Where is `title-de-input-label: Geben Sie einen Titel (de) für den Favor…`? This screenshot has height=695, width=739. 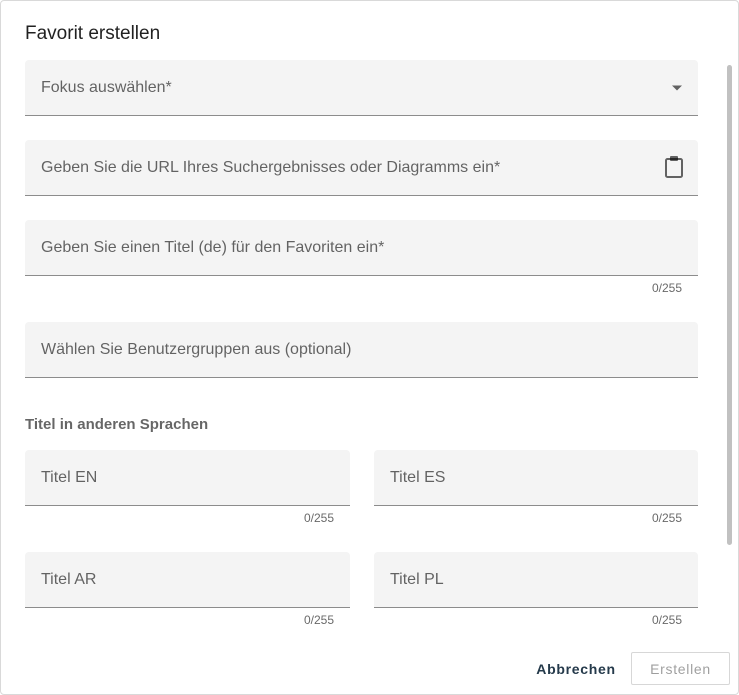 title-de-input-label: Geben Sie einen Titel (de) für den Favor… is located at coordinates (213, 247).